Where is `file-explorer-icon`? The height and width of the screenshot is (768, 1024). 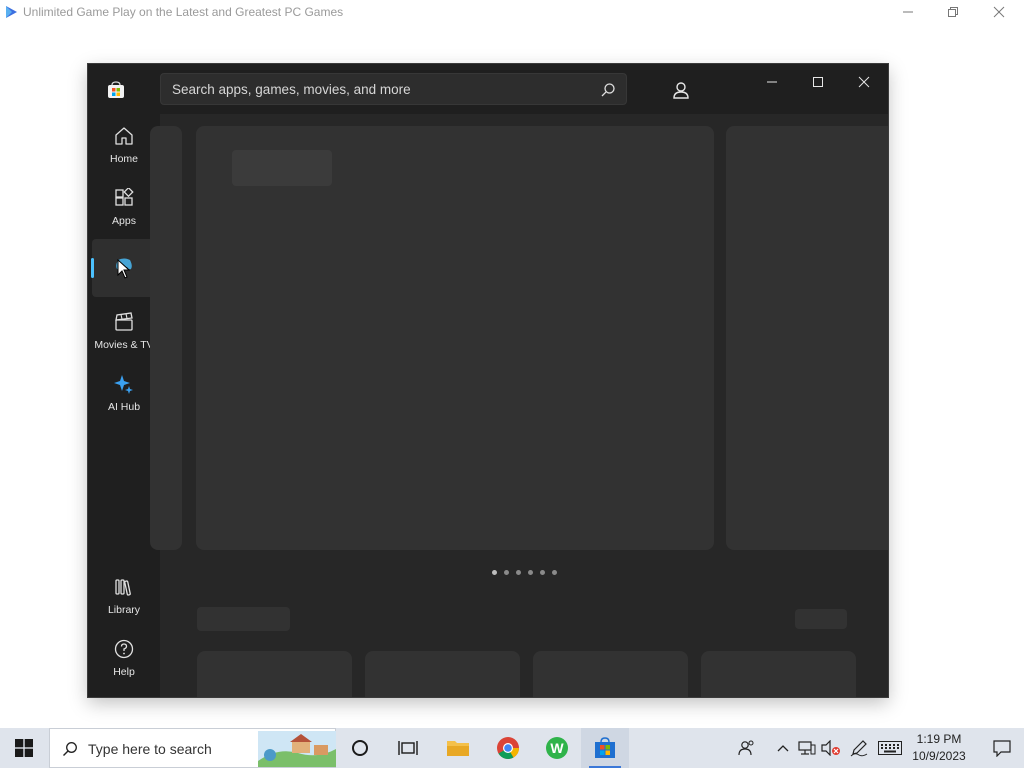 file-explorer-icon is located at coordinates (458, 748).